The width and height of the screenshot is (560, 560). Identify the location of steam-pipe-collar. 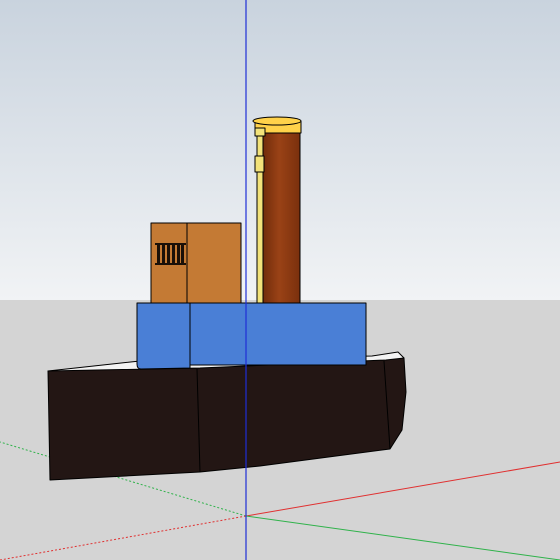
(259, 164).